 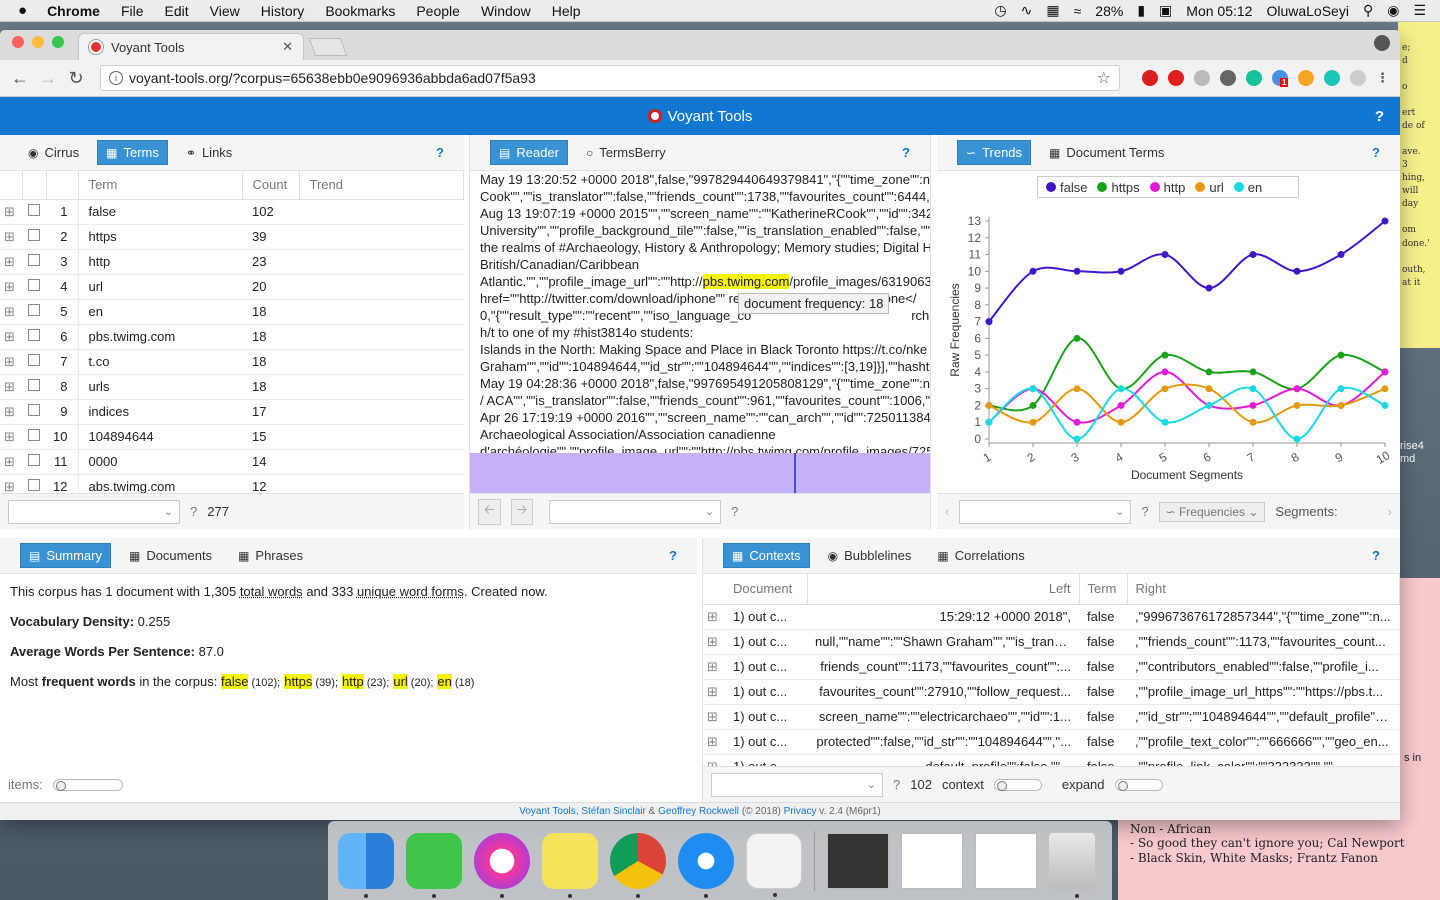 I want to click on reader-document-strip, so click(x=700, y=473).